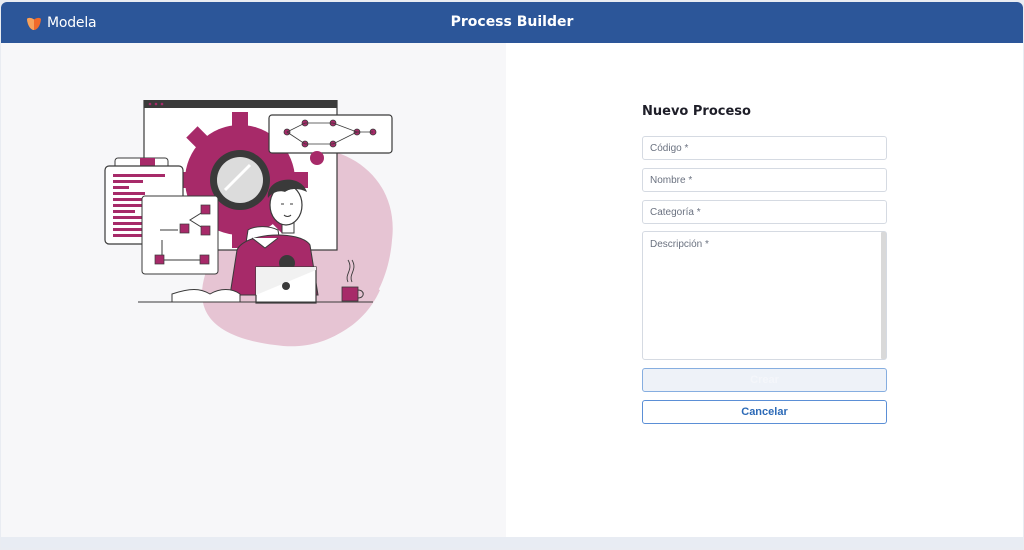  I want to click on form-title: Nuevo Proceso, so click(696, 111).